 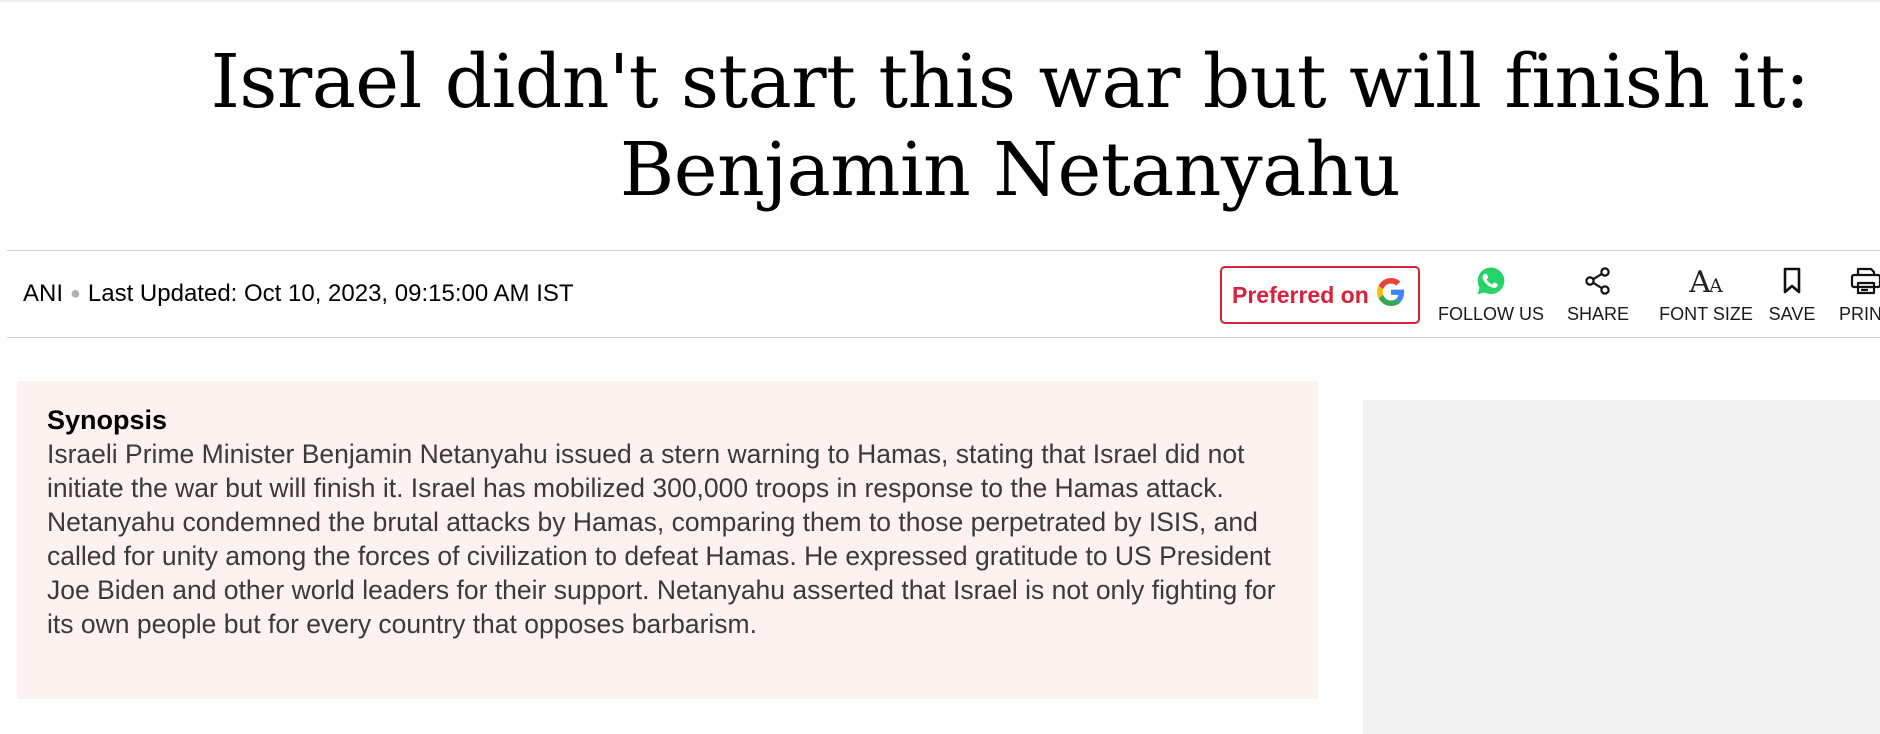 What do you see at coordinates (1706, 314) in the screenshot?
I see `font-size-label: FONT SIZE` at bounding box center [1706, 314].